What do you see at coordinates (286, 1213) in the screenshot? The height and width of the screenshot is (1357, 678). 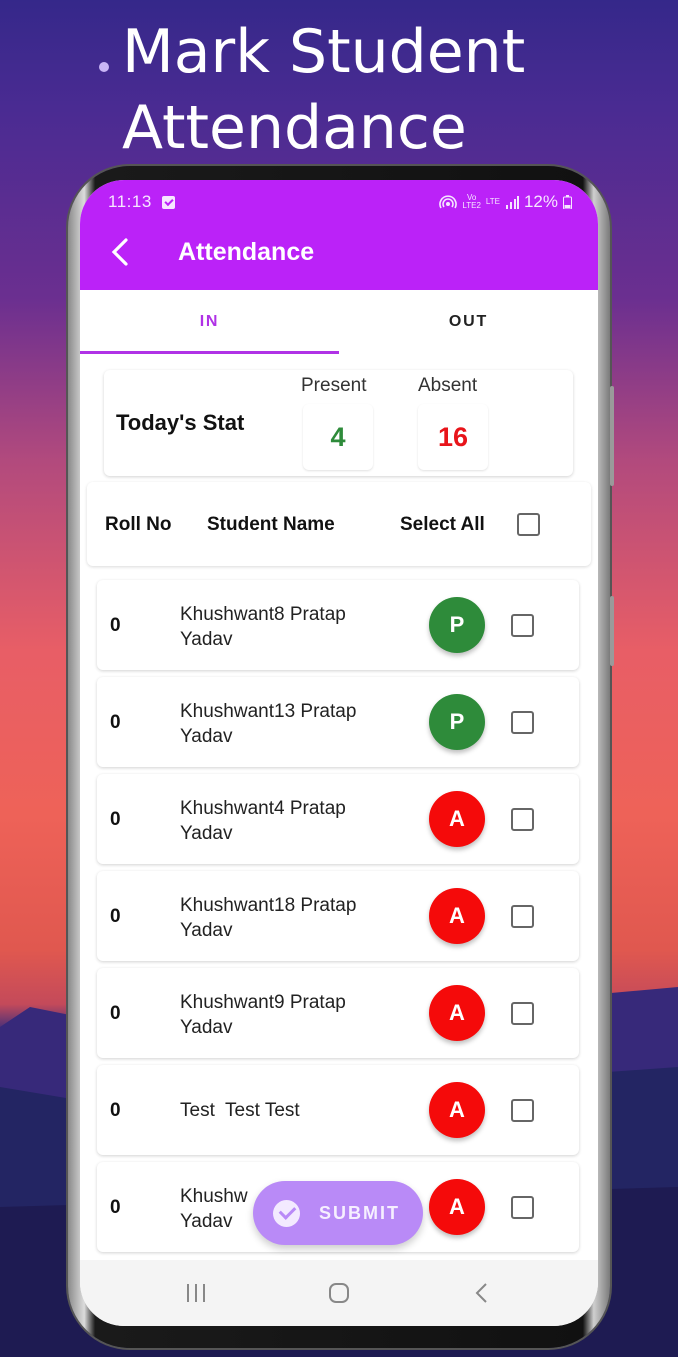 I see `check-circle-icon` at bounding box center [286, 1213].